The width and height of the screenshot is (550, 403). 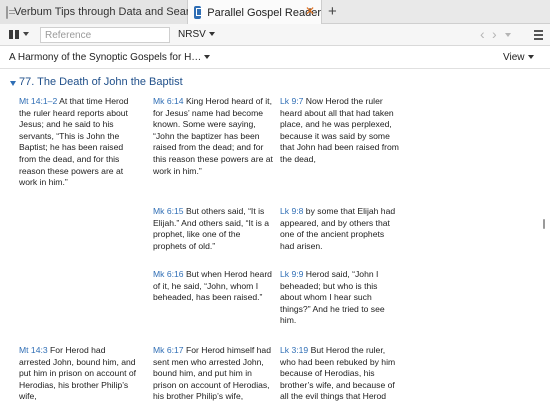 What do you see at coordinates (482, 34) in the screenshot?
I see `chevron-left-icon: ‹` at bounding box center [482, 34].